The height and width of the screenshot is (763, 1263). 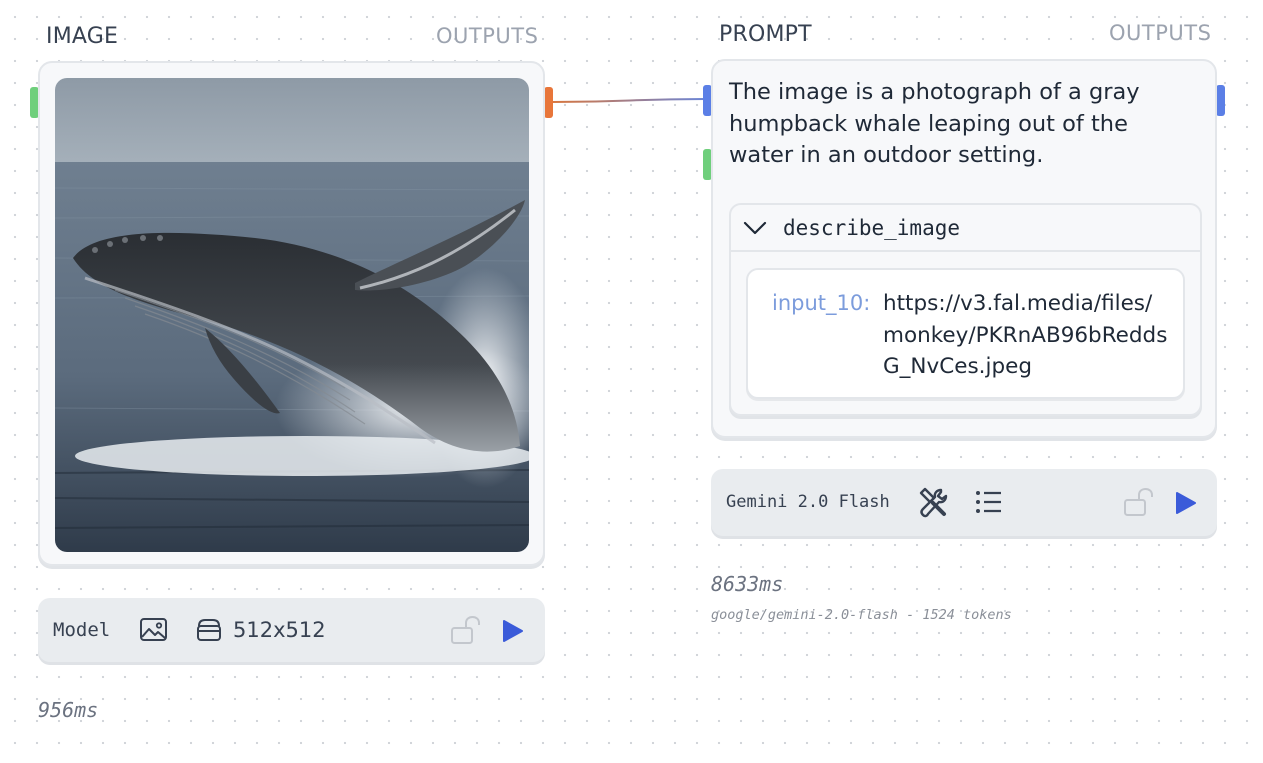 I want to click on tool-call-name: describe_image, so click(x=872, y=227).